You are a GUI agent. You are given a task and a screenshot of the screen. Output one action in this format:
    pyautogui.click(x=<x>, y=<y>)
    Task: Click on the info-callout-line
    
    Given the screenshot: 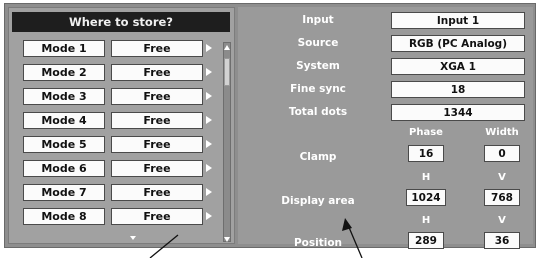 What is the action you would take?
    pyautogui.click(x=355, y=241)
    